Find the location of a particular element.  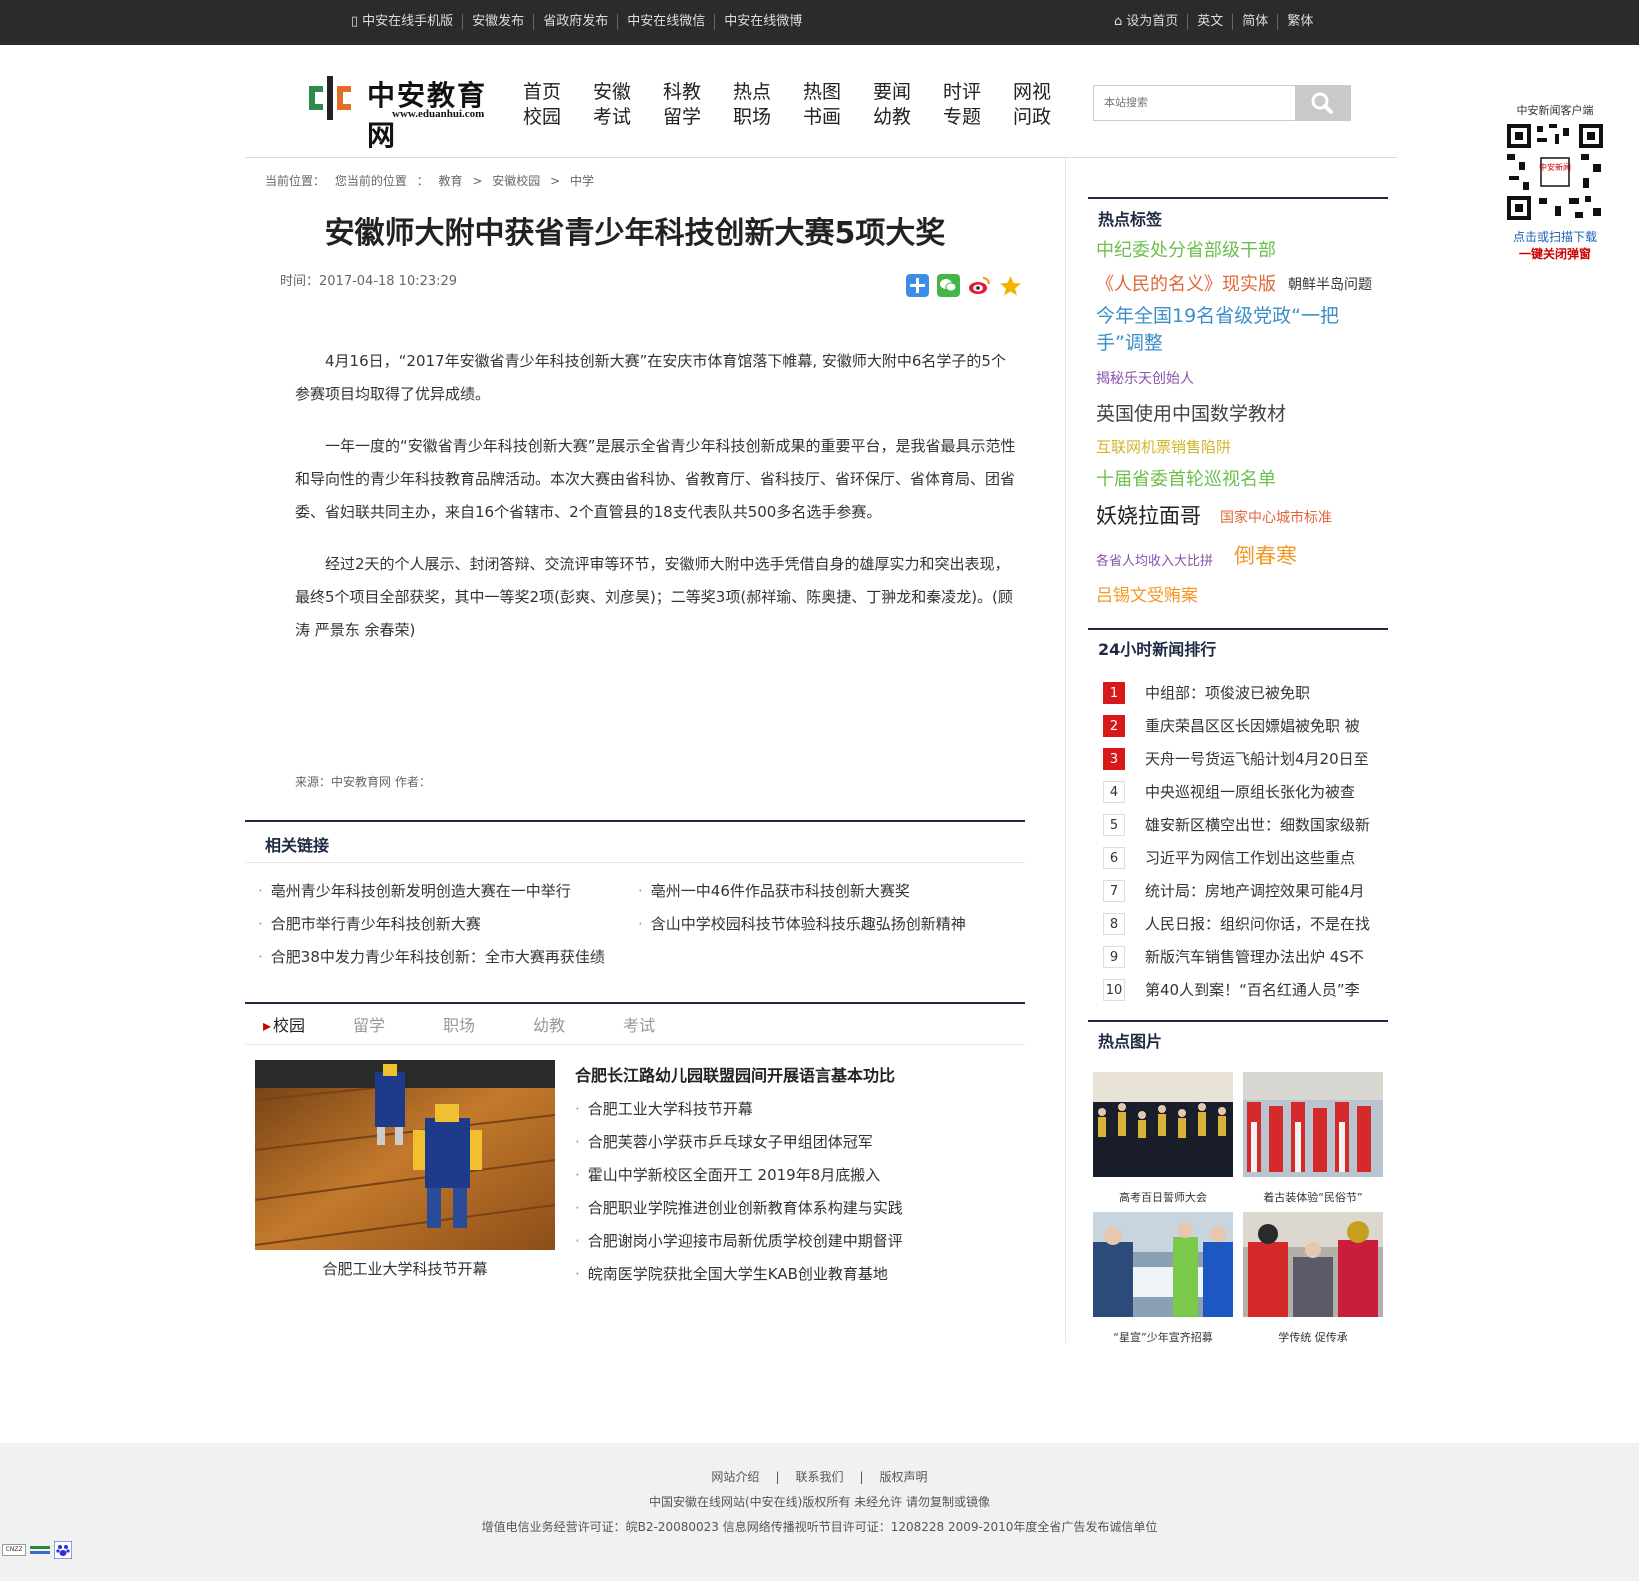

list-item: 合肥芙蓉小学获市乒乓球女子甲组团体冠军 is located at coordinates (790, 1142).